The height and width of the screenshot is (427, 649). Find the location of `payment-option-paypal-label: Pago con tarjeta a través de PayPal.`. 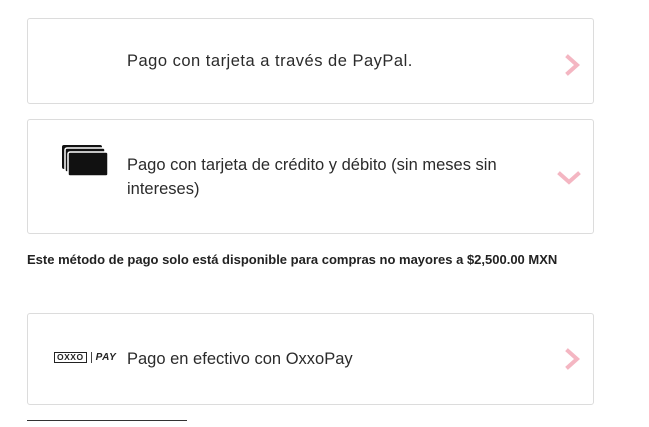

payment-option-paypal-label: Pago con tarjeta a través de PayPal. is located at coordinates (270, 61).